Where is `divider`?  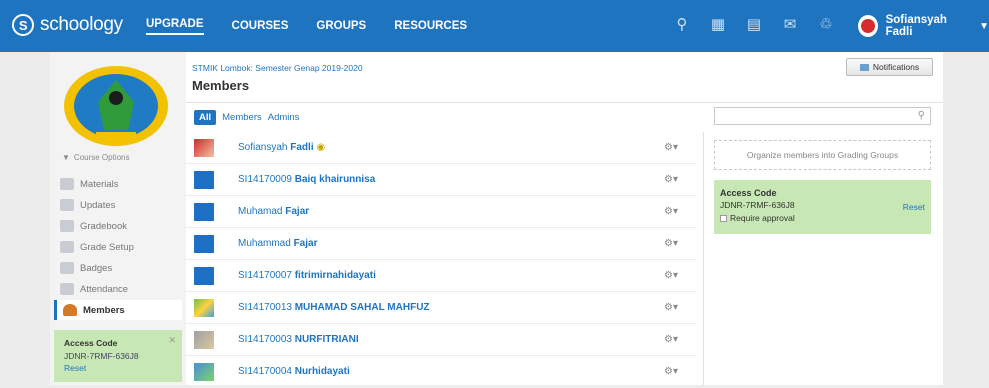 divider is located at coordinates (564, 102).